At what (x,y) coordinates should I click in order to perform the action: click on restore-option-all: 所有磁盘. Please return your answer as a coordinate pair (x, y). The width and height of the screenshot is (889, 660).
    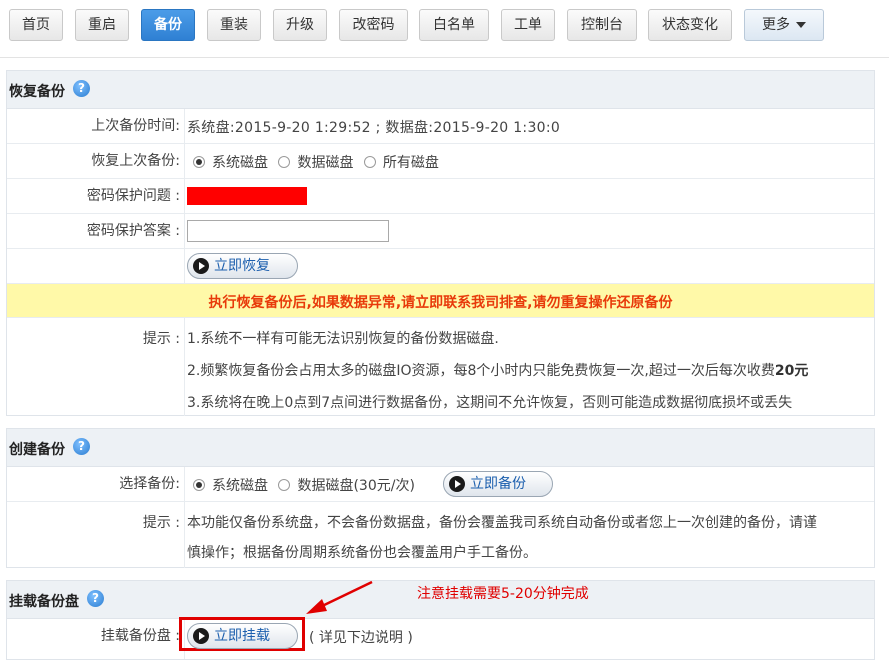
    Looking at the image, I should click on (401, 162).